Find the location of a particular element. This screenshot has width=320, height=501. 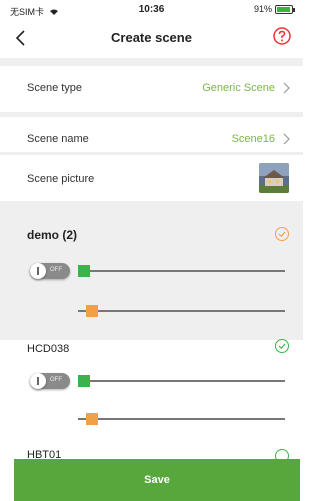

scene-type-value: Generic Scene is located at coordinates (238, 88).